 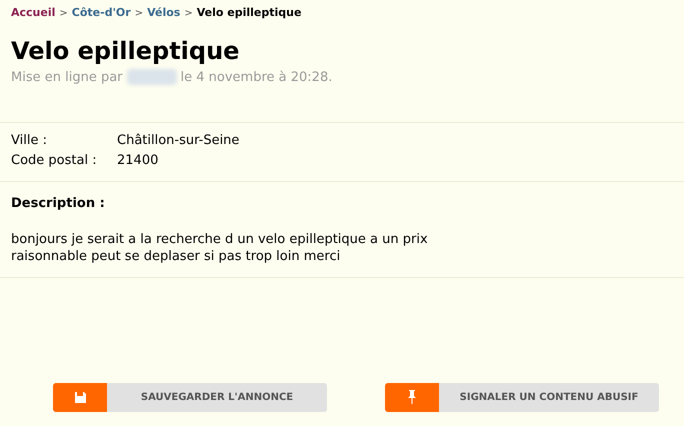 What do you see at coordinates (58, 204) in the screenshot?
I see `description-heading: Description :` at bounding box center [58, 204].